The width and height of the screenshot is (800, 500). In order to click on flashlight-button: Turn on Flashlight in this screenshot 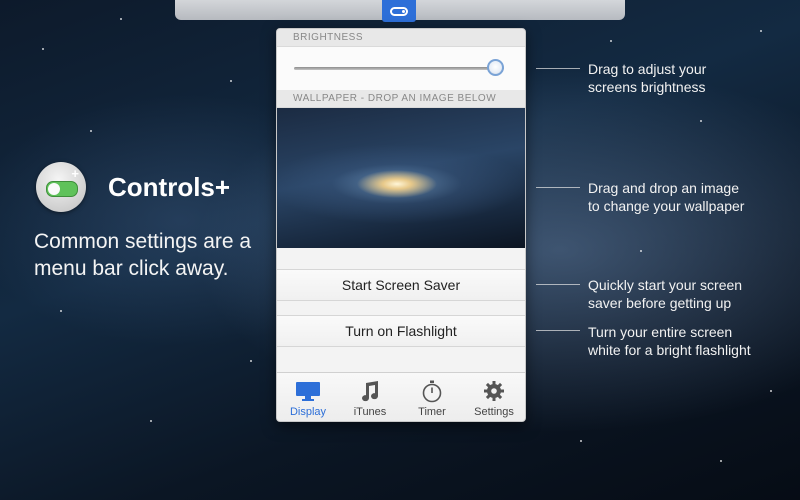, I will do `click(401, 331)`.